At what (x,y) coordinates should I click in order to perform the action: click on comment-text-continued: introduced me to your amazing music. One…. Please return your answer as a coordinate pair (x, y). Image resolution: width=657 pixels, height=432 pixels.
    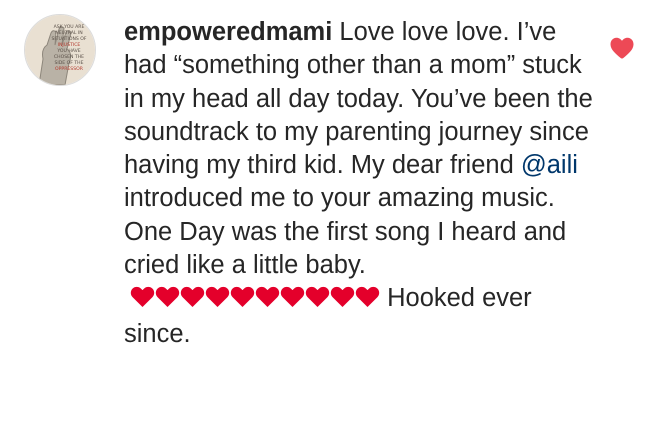
    Looking at the image, I should click on (345, 232).